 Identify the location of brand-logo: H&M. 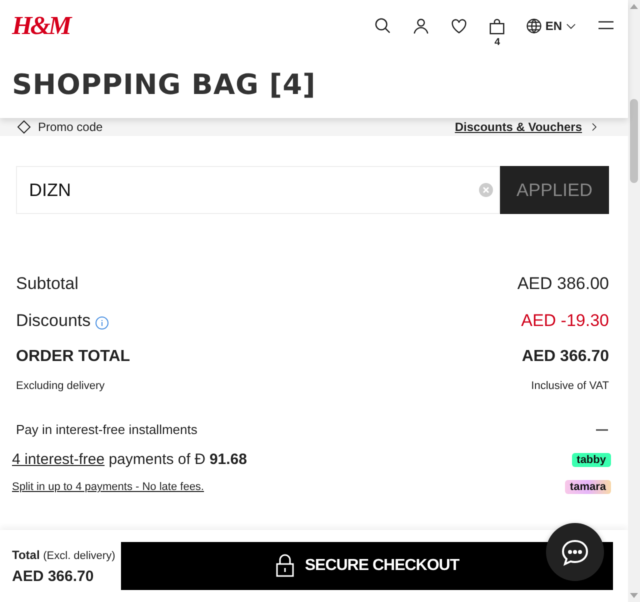
(41, 26).